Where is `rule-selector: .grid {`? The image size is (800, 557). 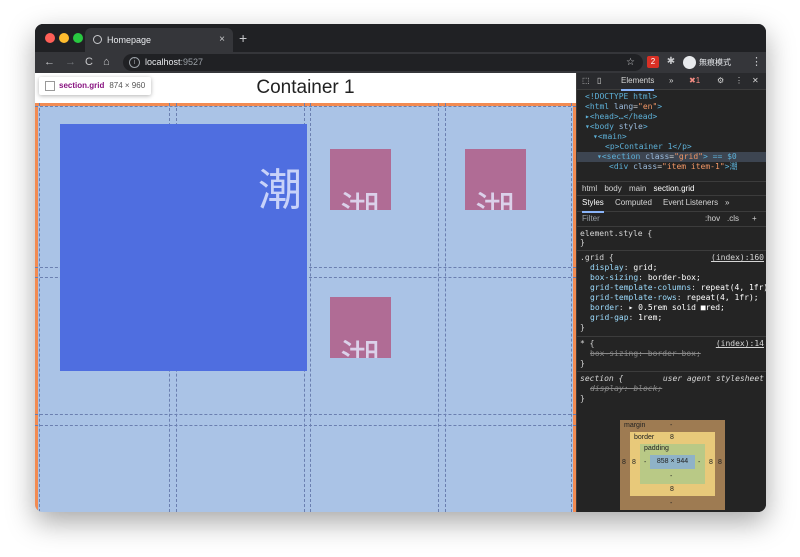 rule-selector: .grid { is located at coordinates (597, 258).